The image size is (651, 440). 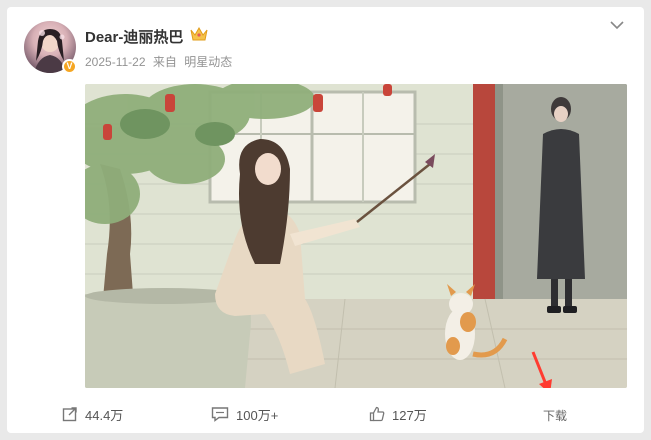 I want to click on comment-button: 100万+, so click(x=244, y=414).